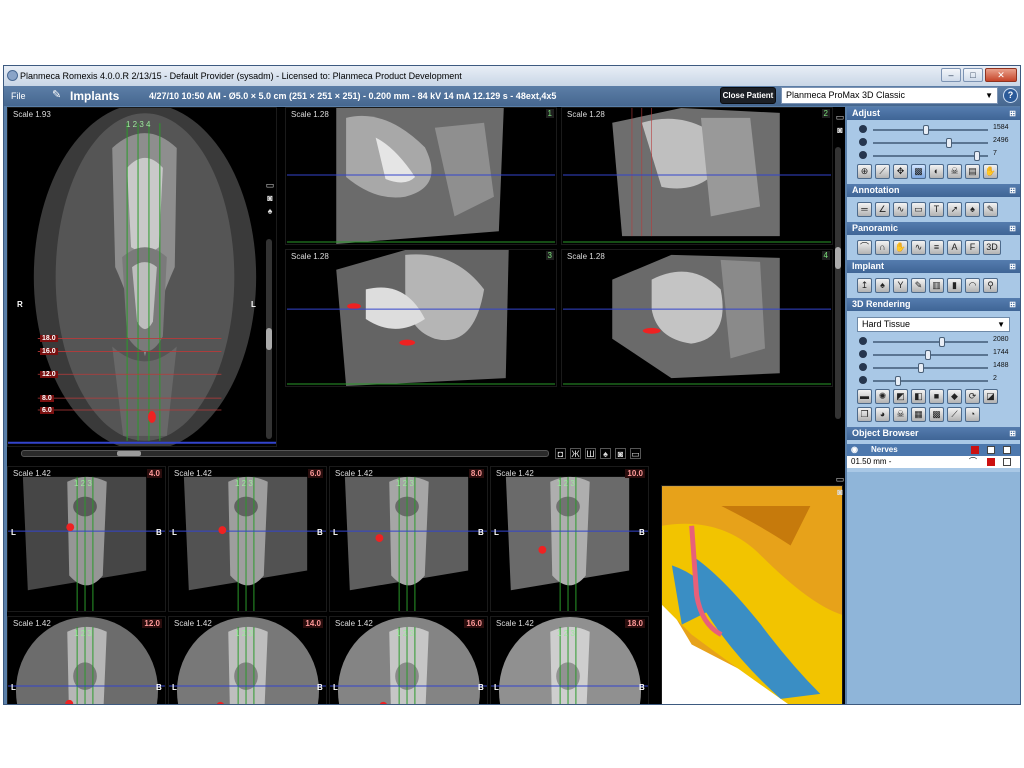 Image resolution: width=1024 pixels, height=768 pixels. I want to click on slice-view: Scale 1.42 16.0 1 2 3 L B, so click(408, 660).